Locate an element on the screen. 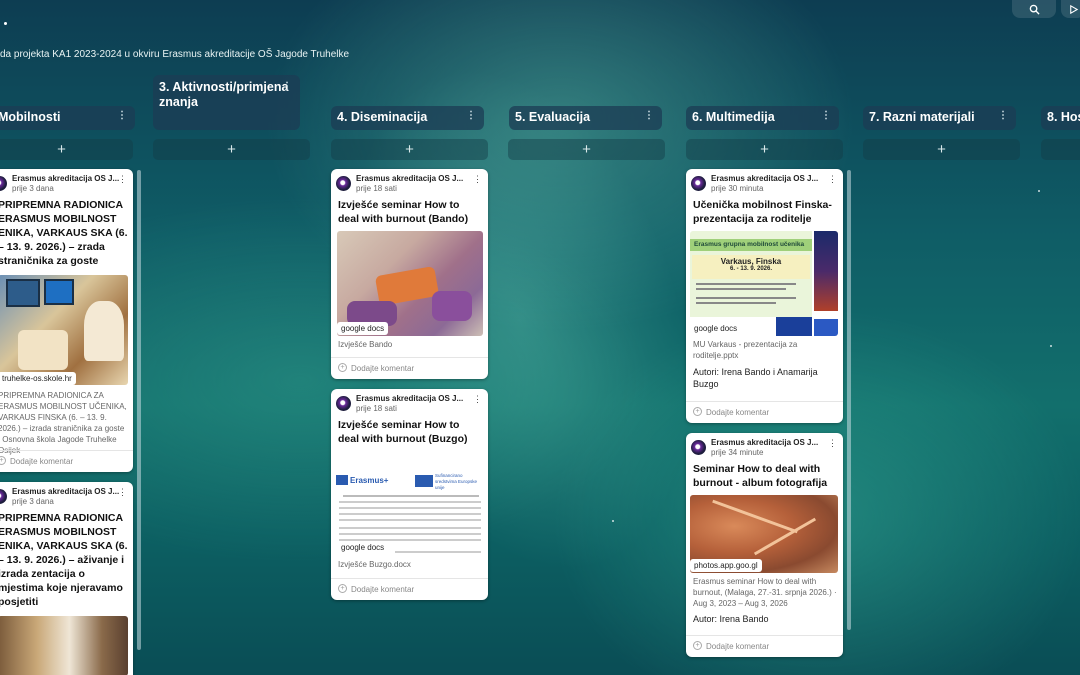 Image resolution: width=1080 pixels, height=675 pixels. column-header-diseminacija: 4. Diseminacija ⋮ is located at coordinates (407, 118).